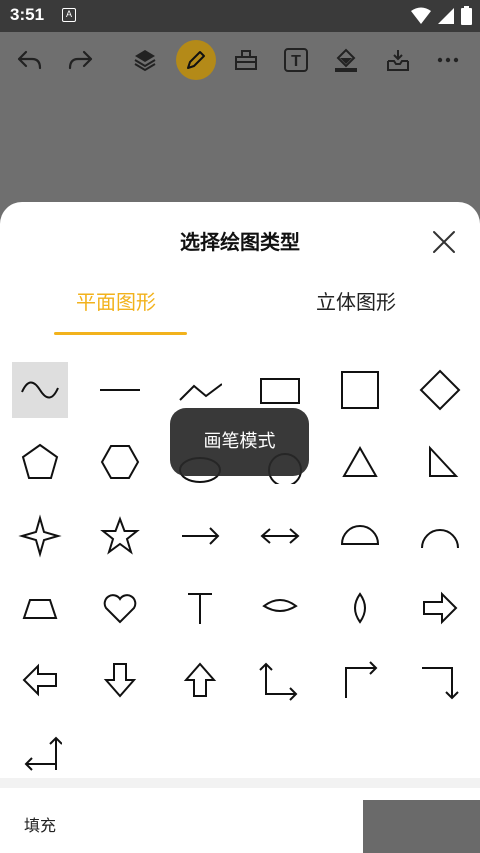  I want to click on shape-arrow-right, so click(200, 536).